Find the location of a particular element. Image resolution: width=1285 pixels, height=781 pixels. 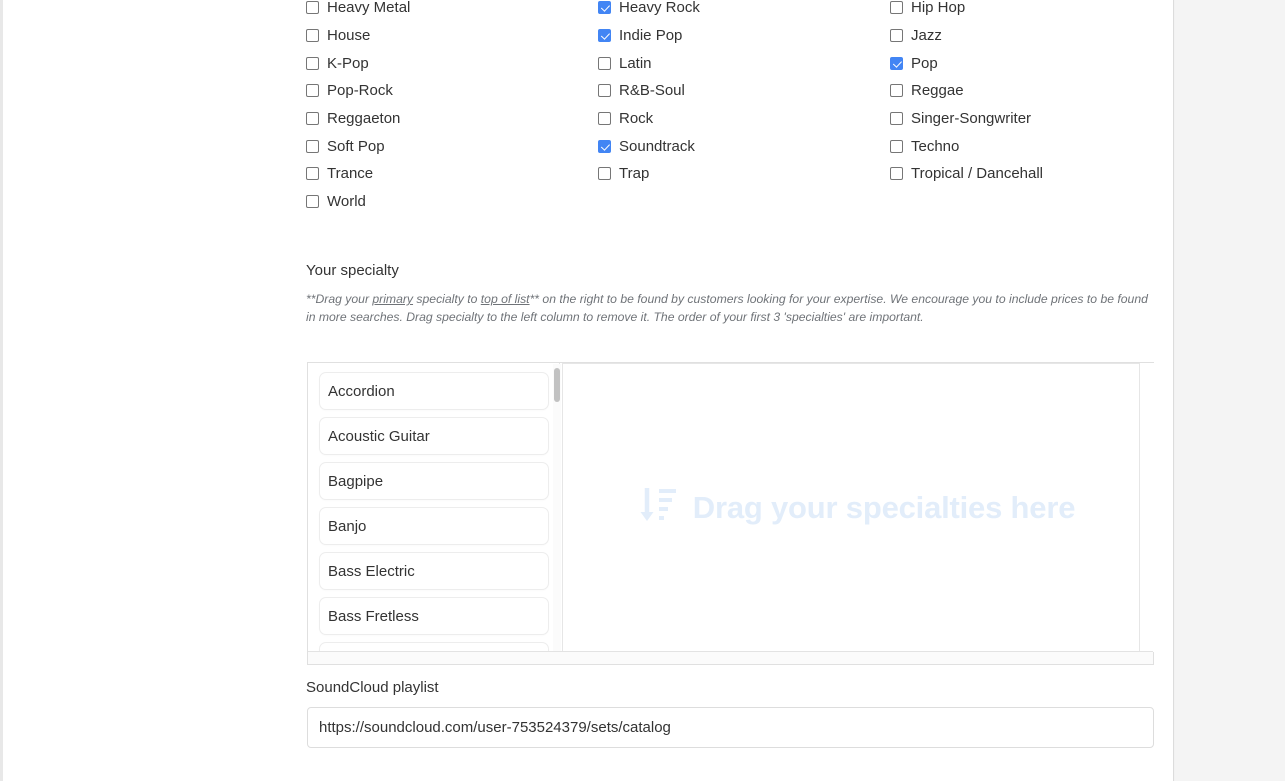

genre-checkbox-row: House is located at coordinates (358, 36).